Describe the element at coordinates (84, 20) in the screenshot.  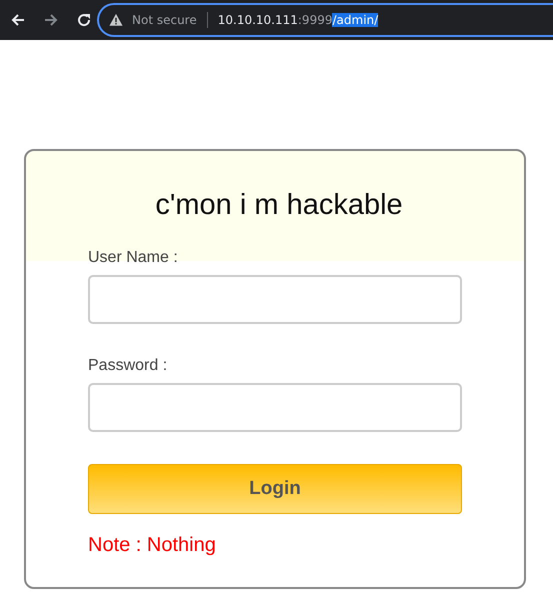
I see `reload-icon` at that location.